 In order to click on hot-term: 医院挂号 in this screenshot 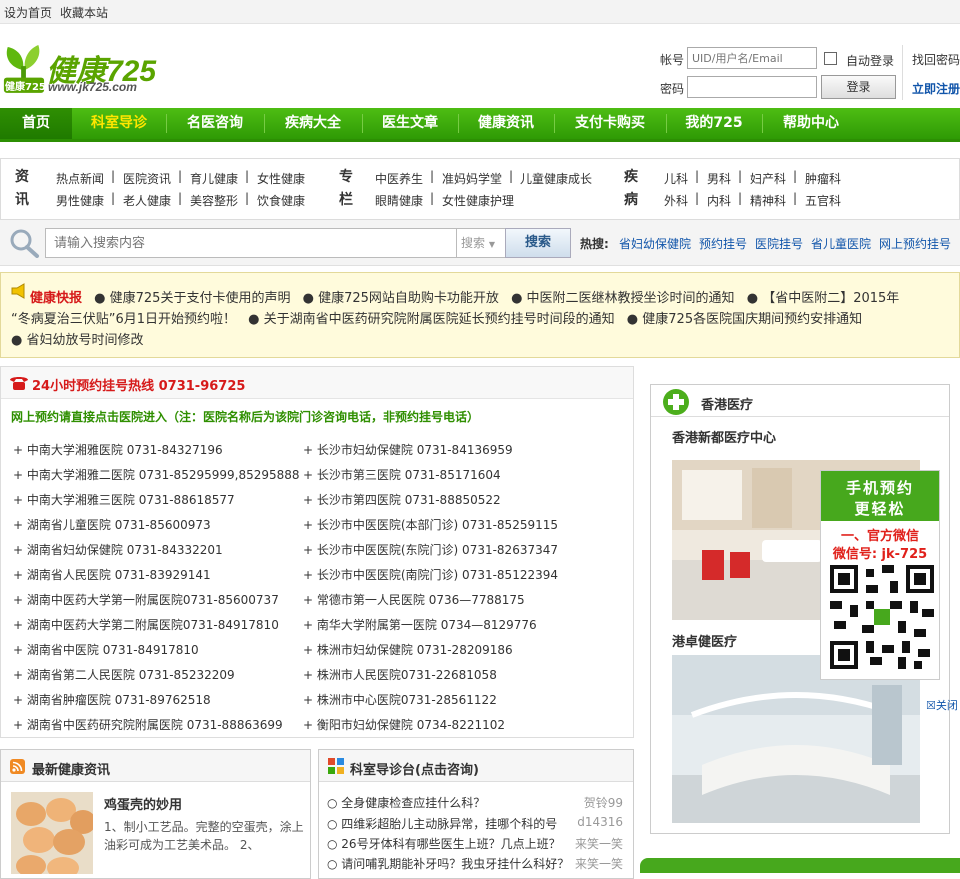, I will do `click(779, 243)`.